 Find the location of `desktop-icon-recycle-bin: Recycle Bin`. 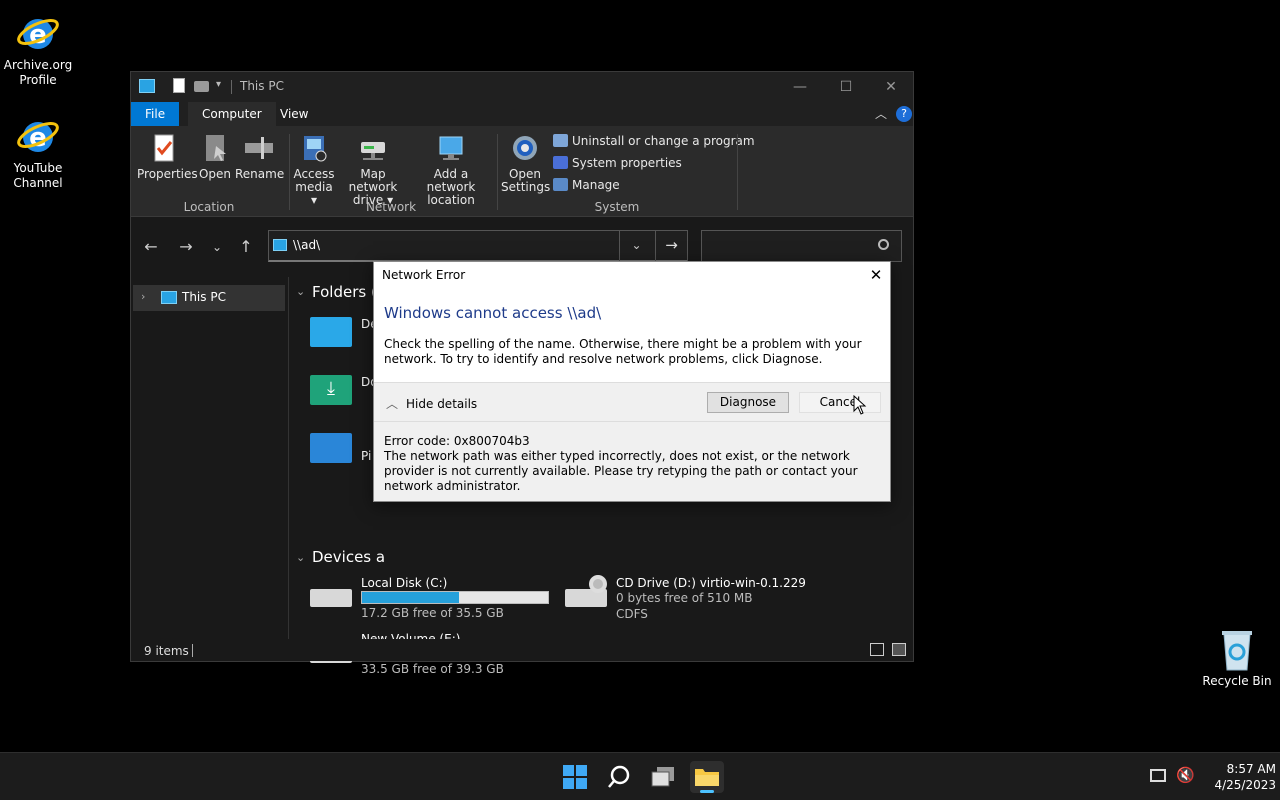

desktop-icon-recycle-bin: Recycle Bin is located at coordinates (1237, 657).